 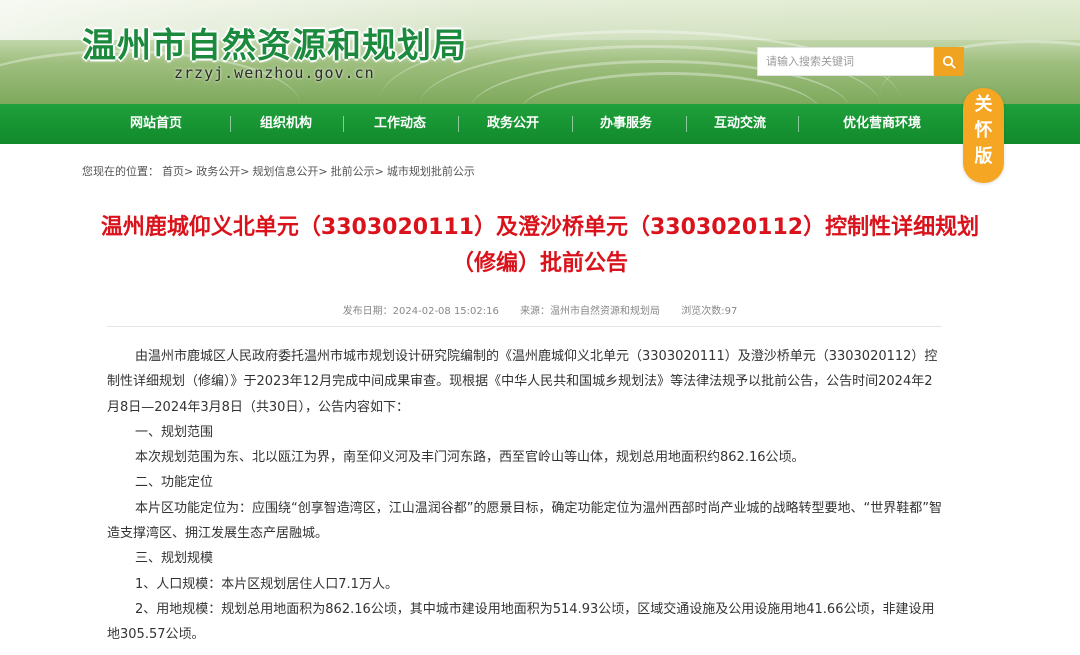 I want to click on care-mode-button: 关 怀 版, so click(x=983, y=135).